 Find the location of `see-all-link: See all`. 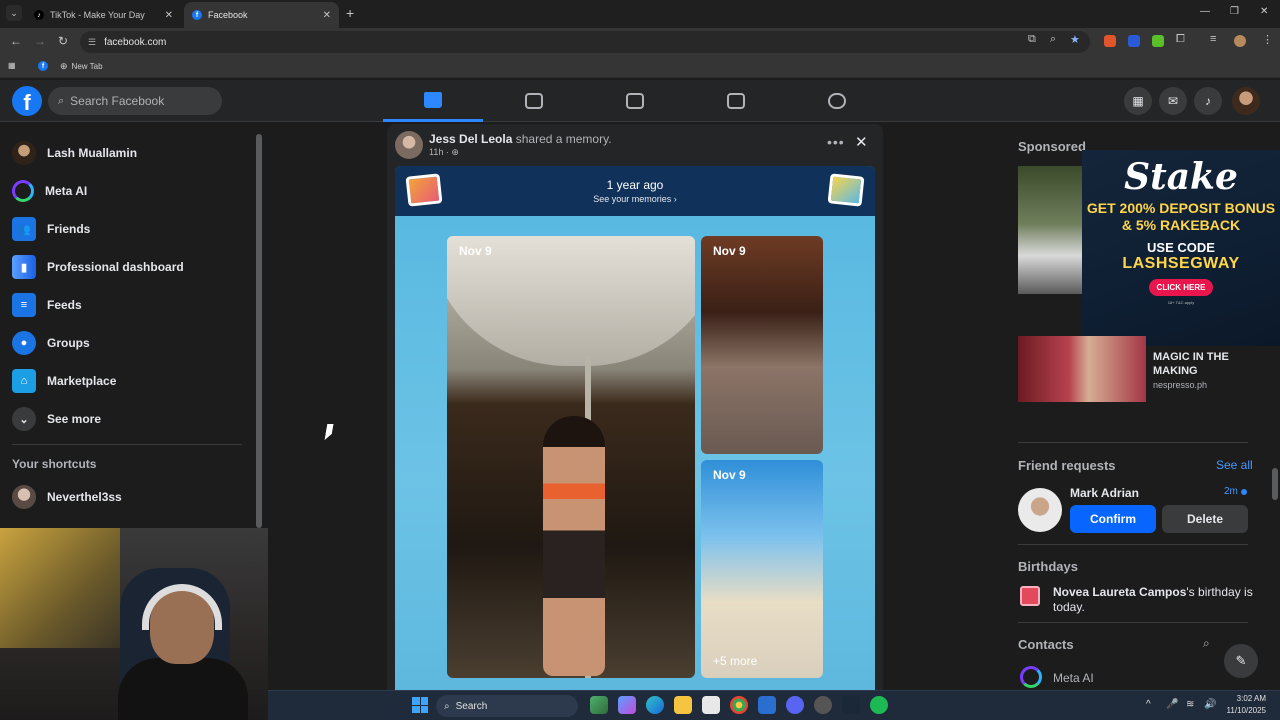

see-all-link: See all is located at coordinates (1234, 465).